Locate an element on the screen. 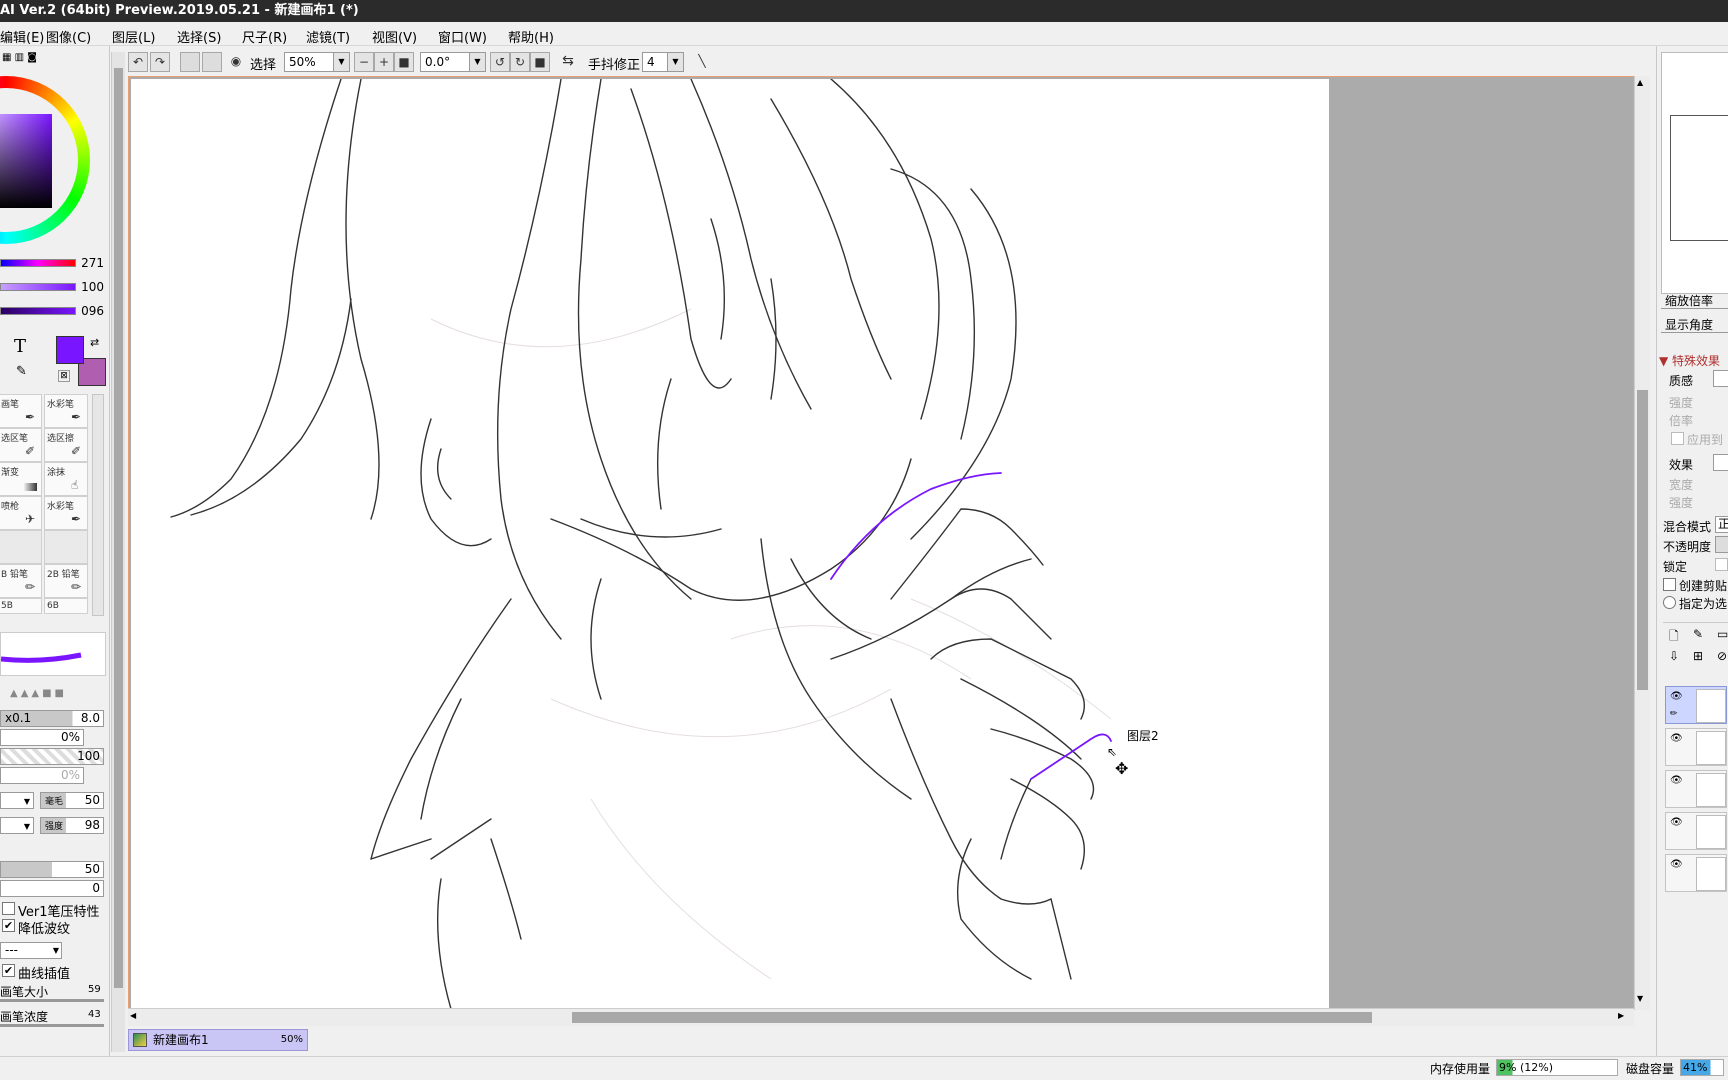 This screenshot has height=1080, width=1728. min-density-field: 0% is located at coordinates (42, 775).